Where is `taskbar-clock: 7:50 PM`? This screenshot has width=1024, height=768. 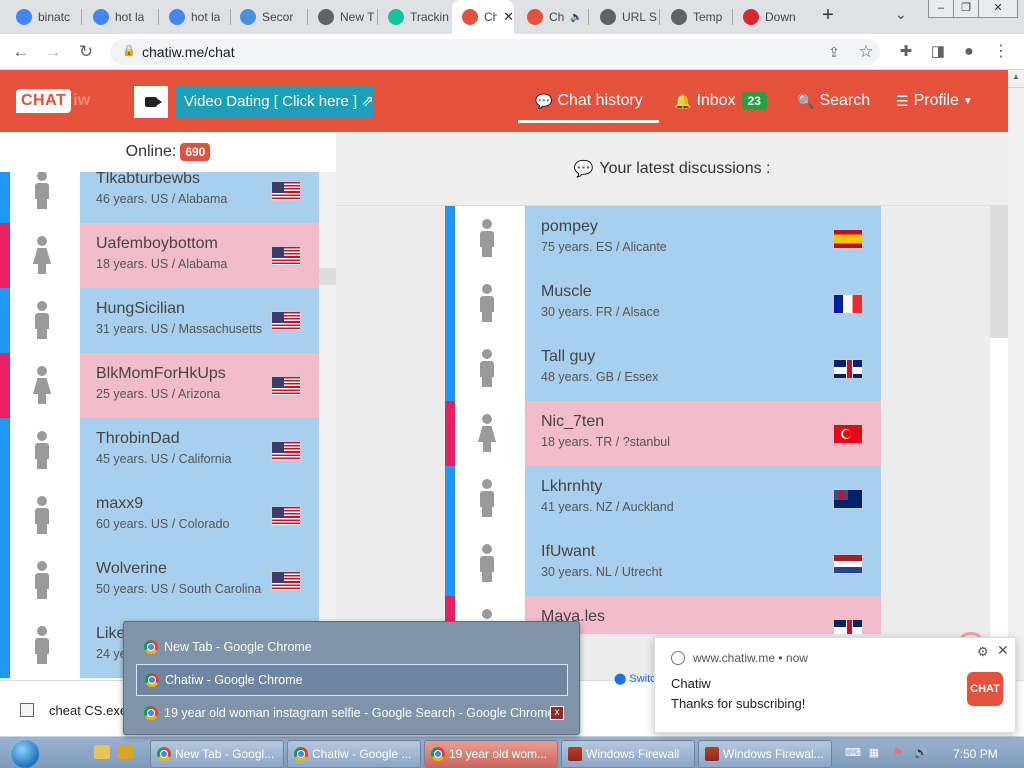 taskbar-clock: 7:50 PM is located at coordinates (975, 754).